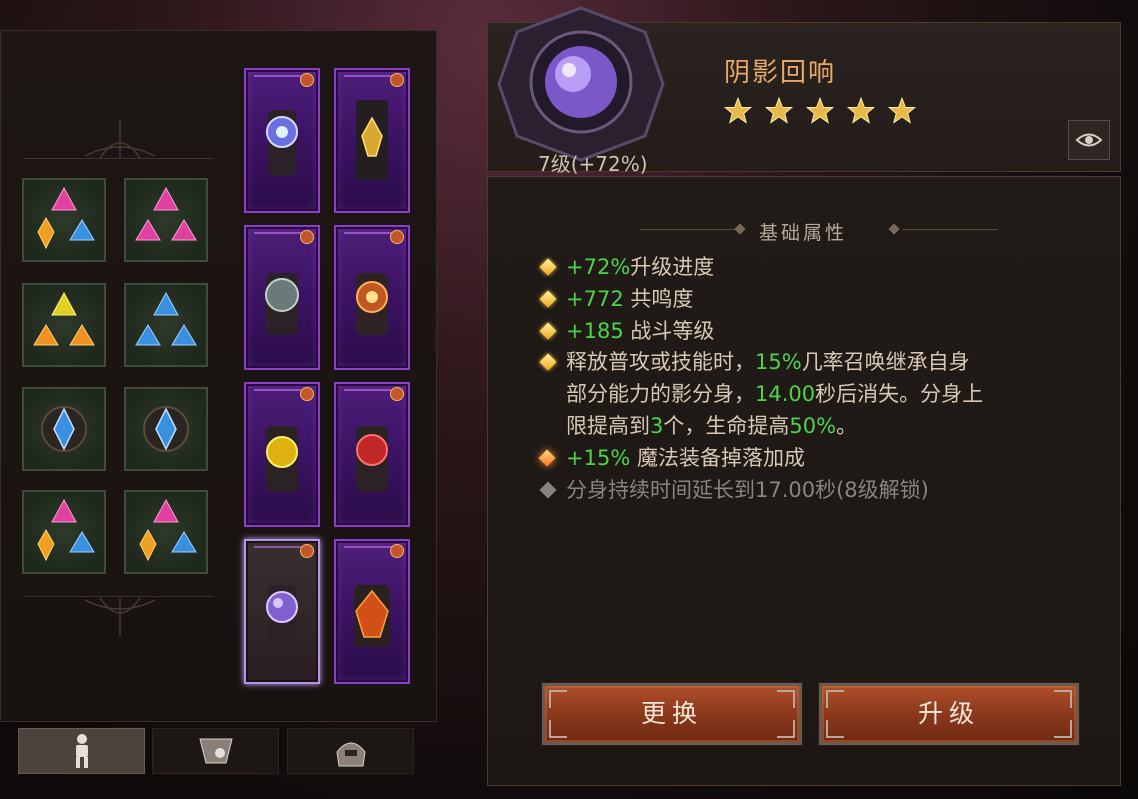 Image resolution: width=1138 pixels, height=799 pixels. Describe the element at coordinates (282, 616) in the screenshot. I see `shadow-orb-item-icon` at that location.